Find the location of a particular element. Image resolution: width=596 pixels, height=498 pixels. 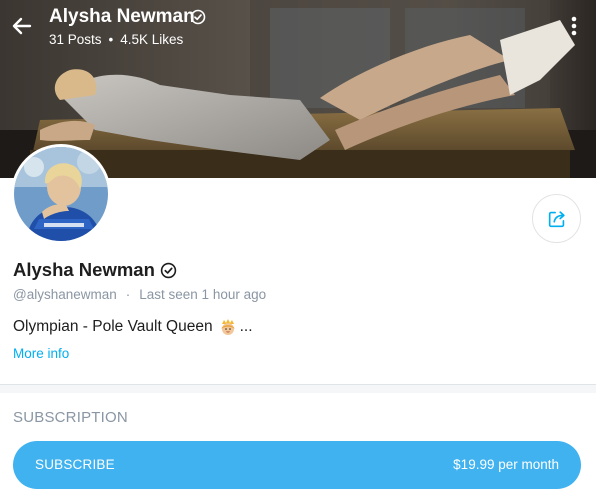

princess-emoji-icon is located at coordinates (228, 327).